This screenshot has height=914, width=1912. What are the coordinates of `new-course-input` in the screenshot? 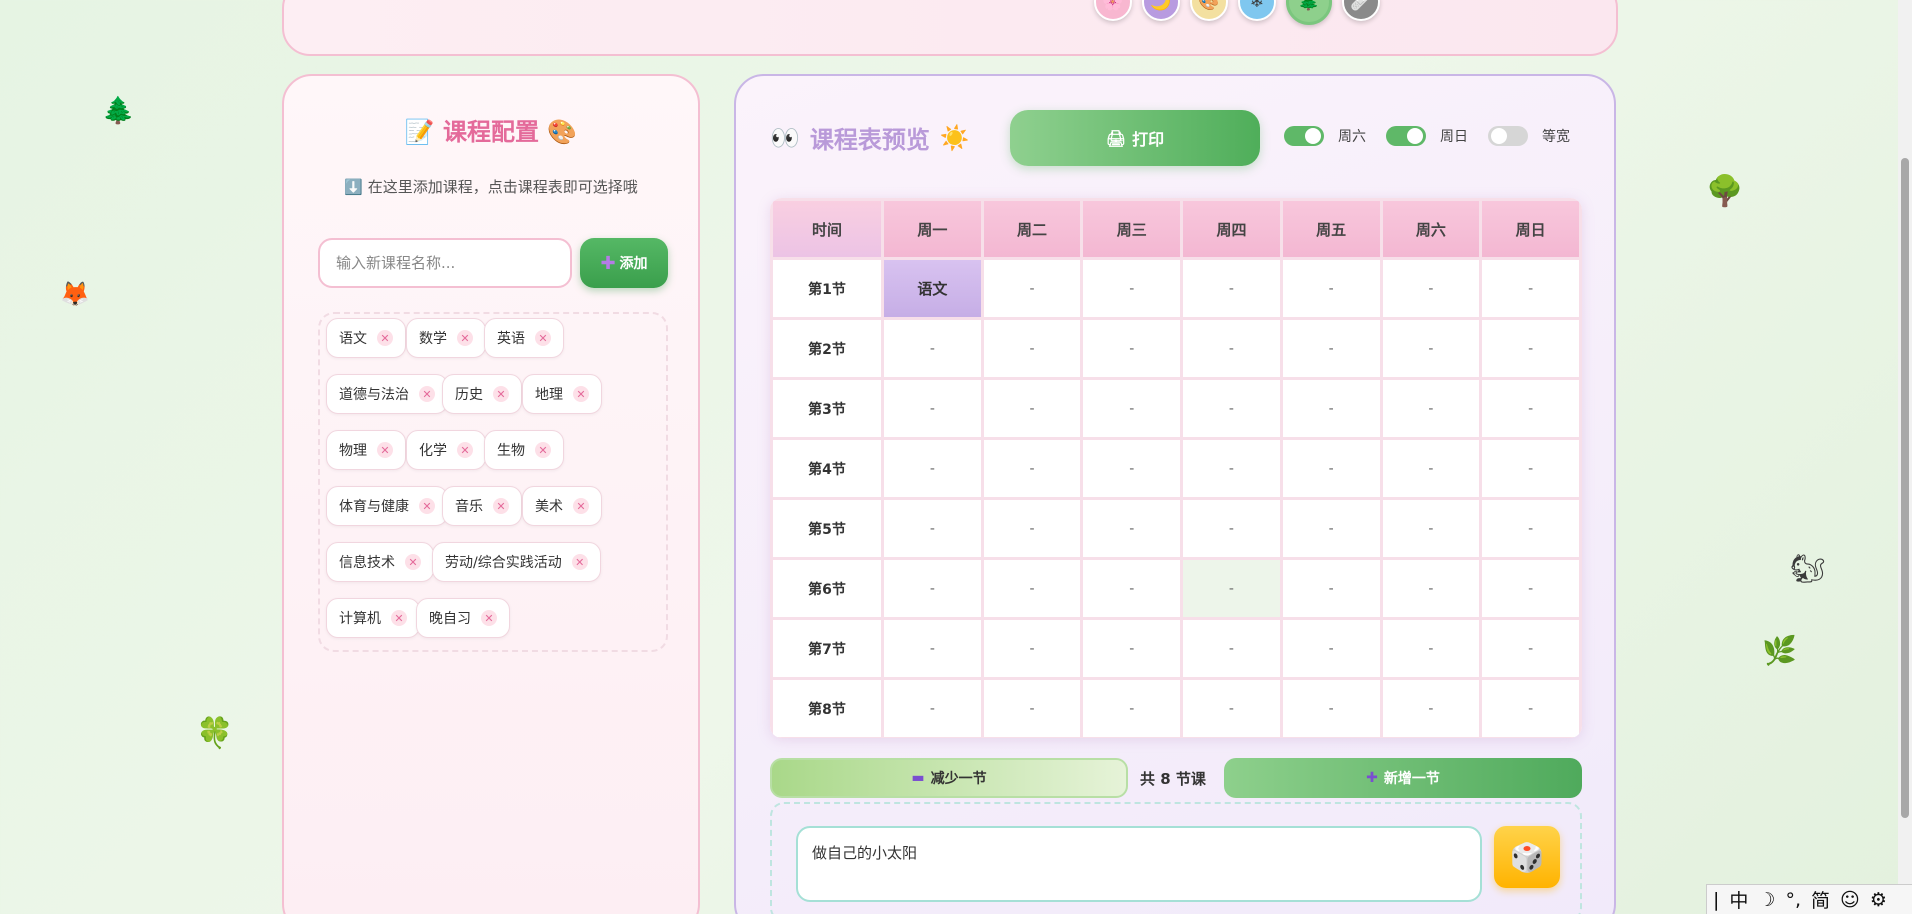 It's located at (445, 263).